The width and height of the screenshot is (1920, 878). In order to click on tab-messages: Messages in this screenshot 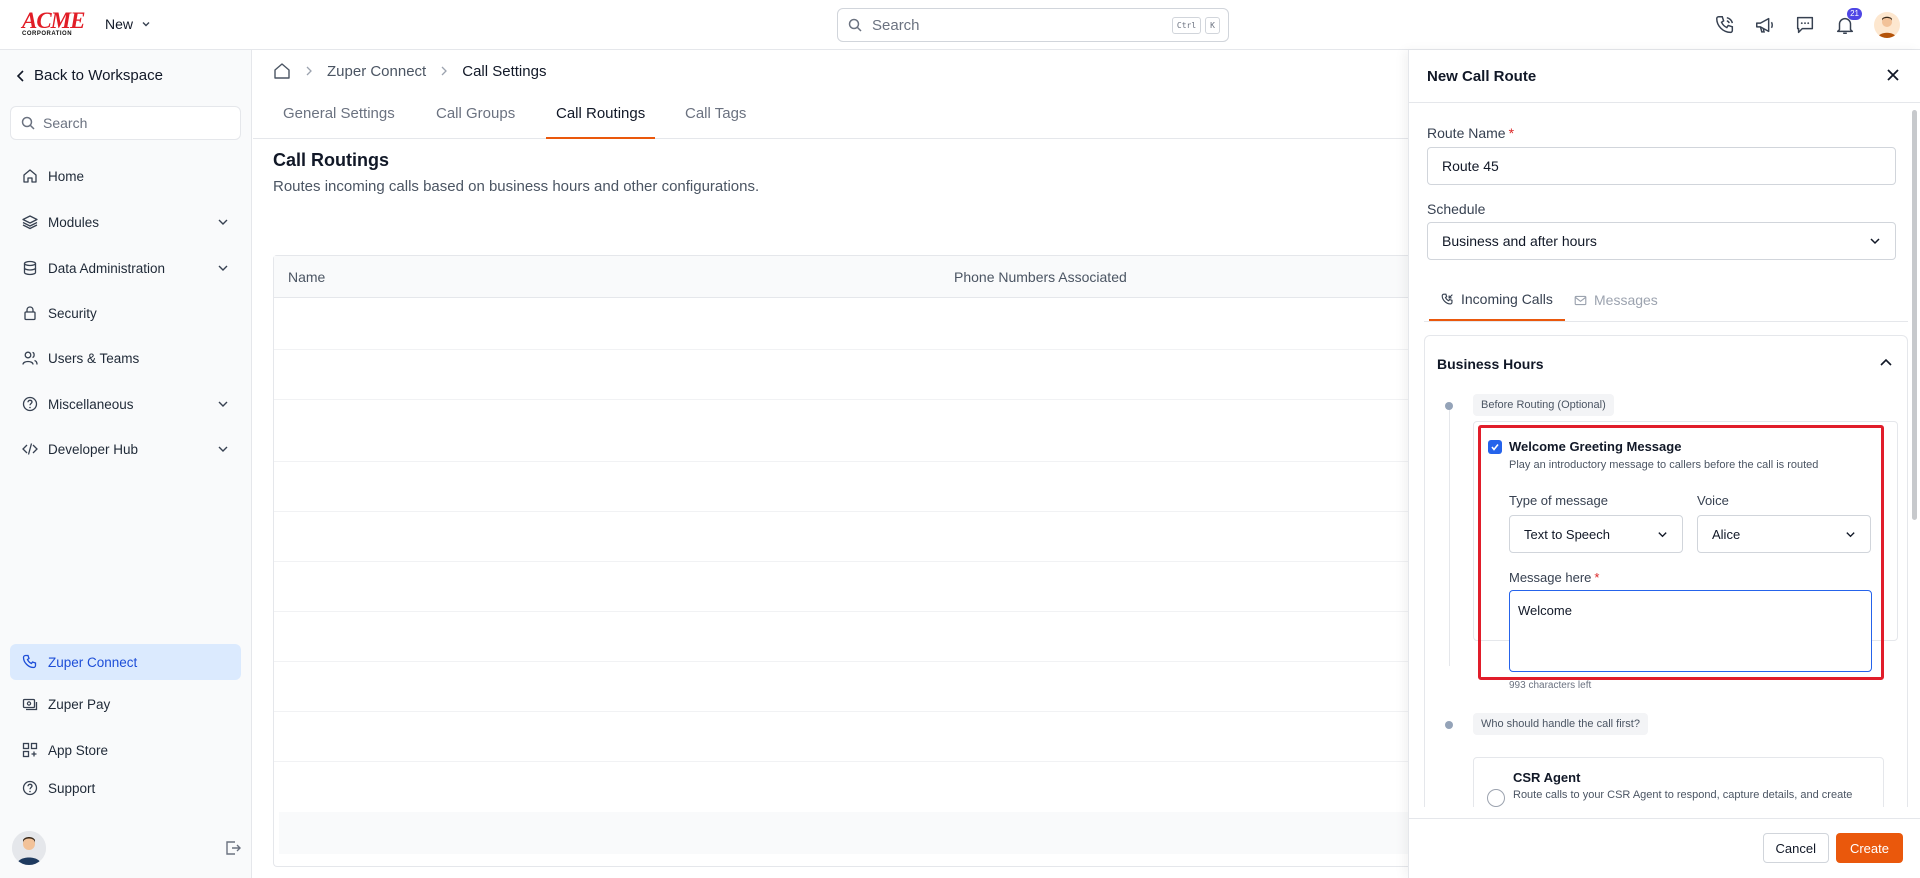, I will do `click(1616, 300)`.